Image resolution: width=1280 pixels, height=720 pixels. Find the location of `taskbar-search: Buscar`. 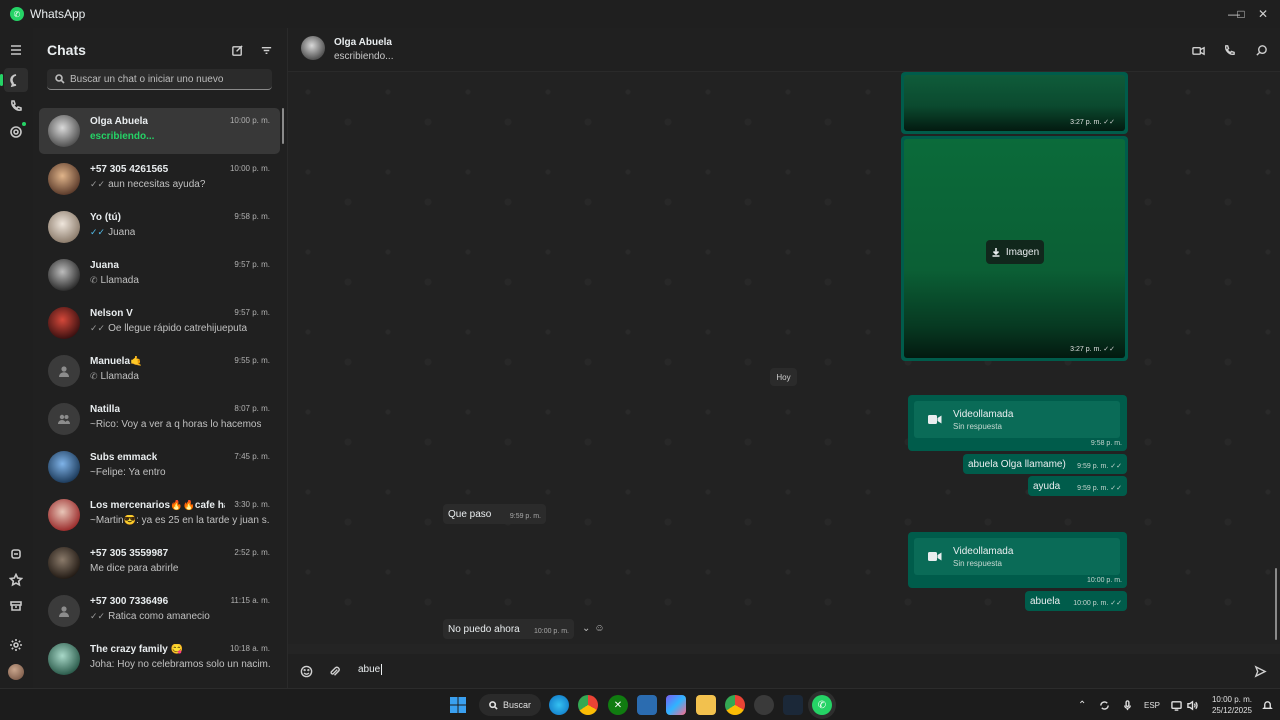

taskbar-search: Buscar is located at coordinates (510, 705).